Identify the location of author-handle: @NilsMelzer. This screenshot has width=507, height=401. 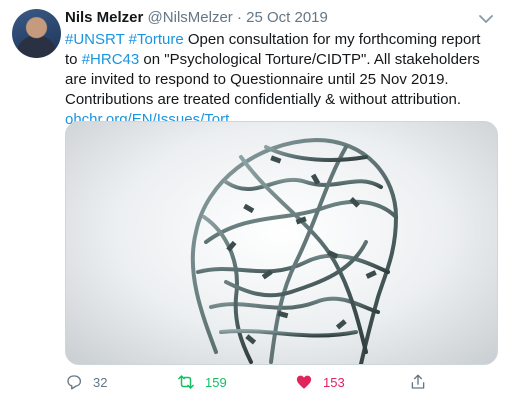
(190, 17).